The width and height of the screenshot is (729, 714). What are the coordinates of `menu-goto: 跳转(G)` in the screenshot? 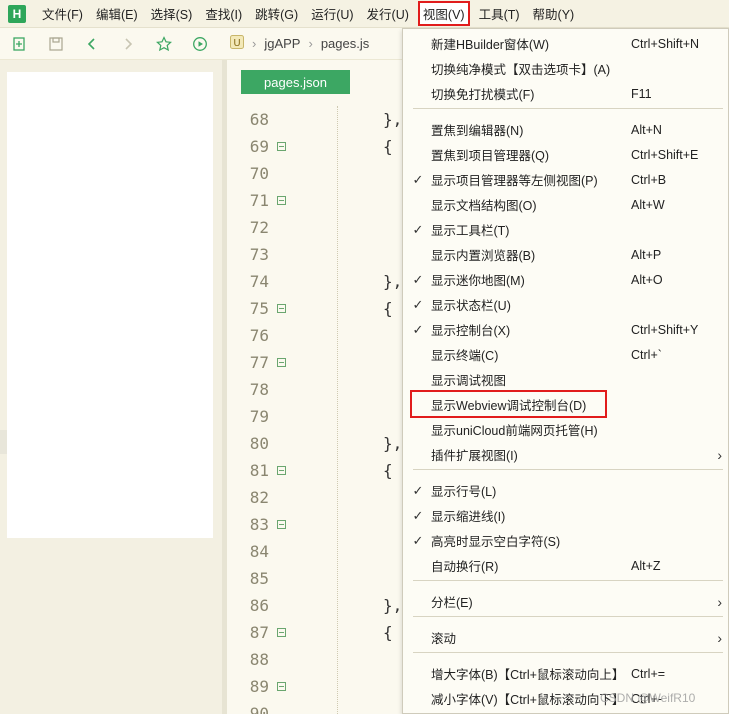 It's located at (276, 13).